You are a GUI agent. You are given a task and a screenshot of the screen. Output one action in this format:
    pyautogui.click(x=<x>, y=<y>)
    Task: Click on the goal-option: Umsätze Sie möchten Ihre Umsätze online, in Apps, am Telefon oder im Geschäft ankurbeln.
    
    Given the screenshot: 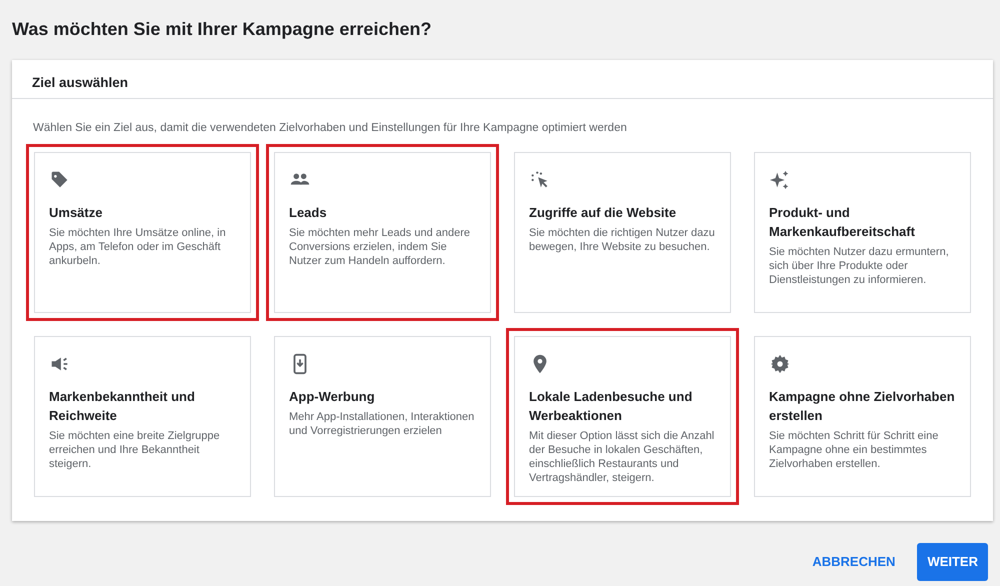 What is the action you would take?
    pyautogui.click(x=142, y=233)
    